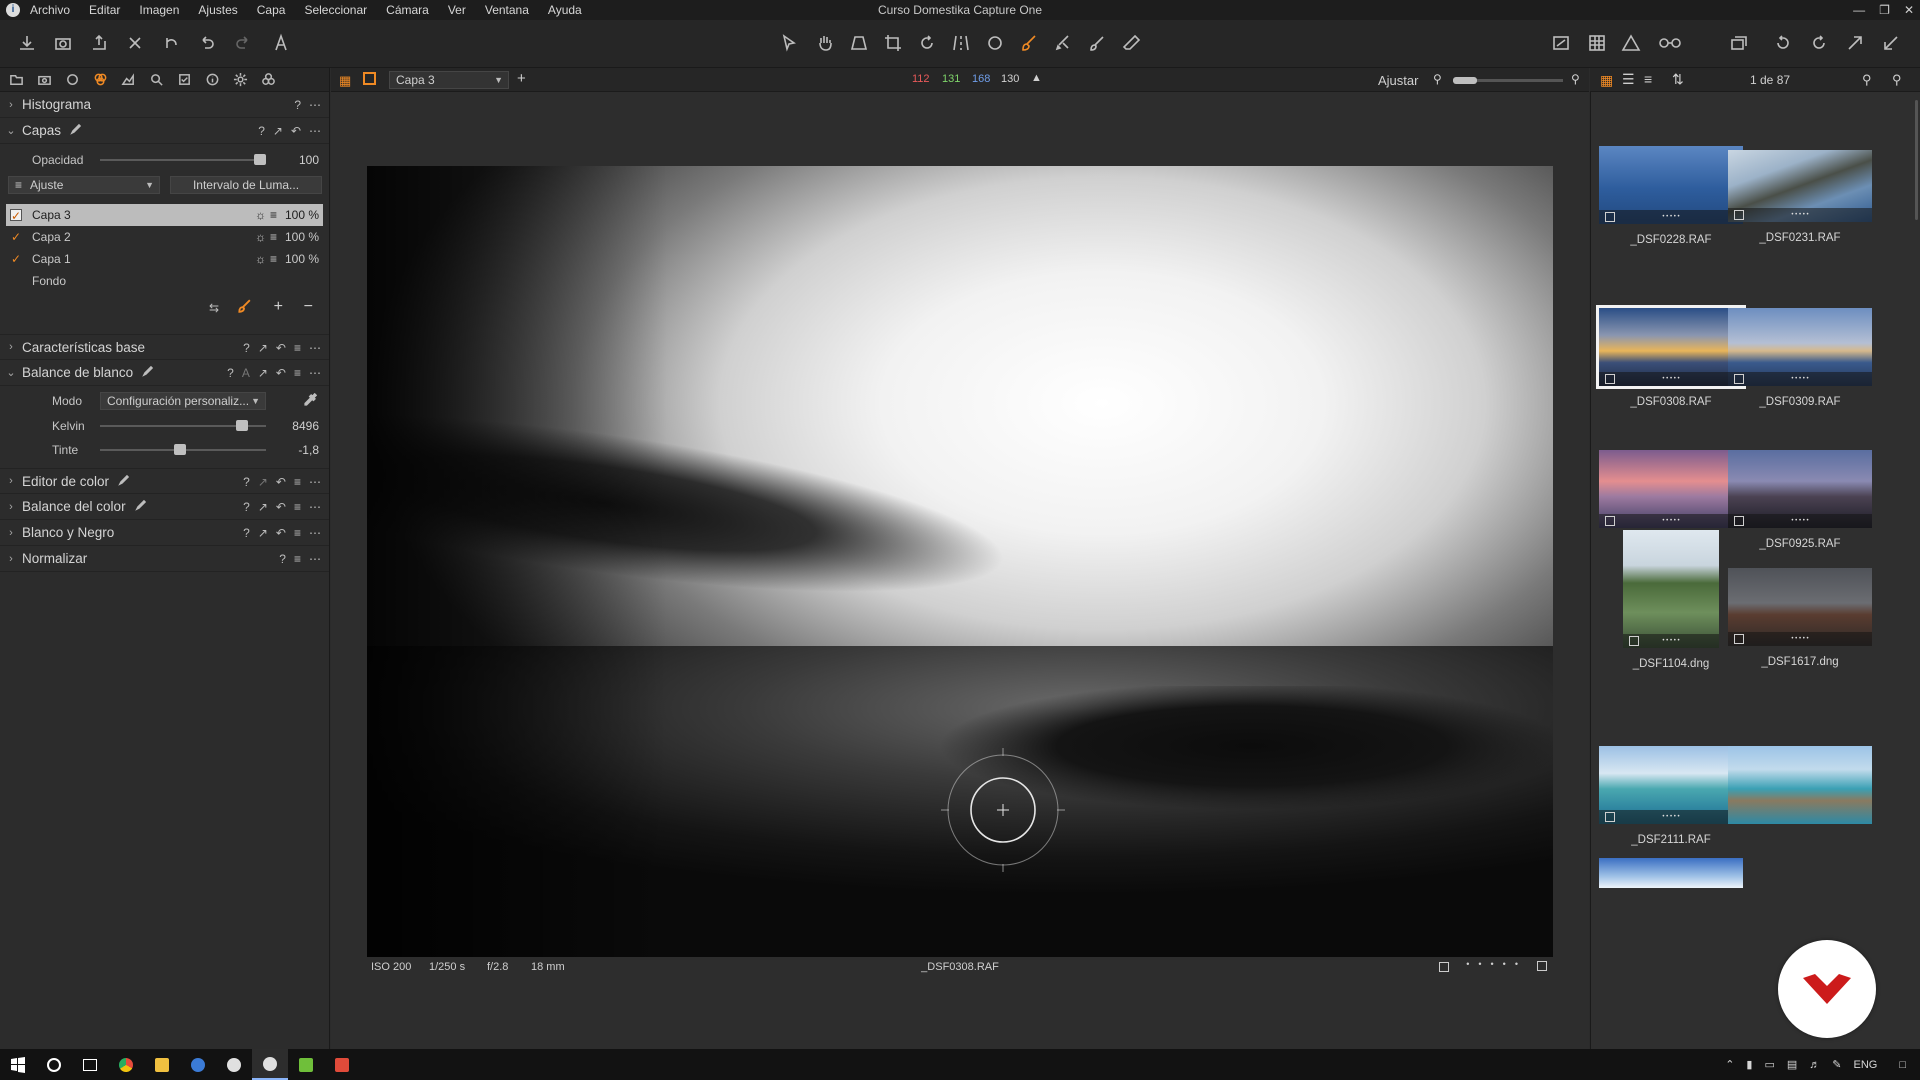 This screenshot has width=1920, height=1080. I want to click on fit-label: Ajustar, so click(1398, 80).